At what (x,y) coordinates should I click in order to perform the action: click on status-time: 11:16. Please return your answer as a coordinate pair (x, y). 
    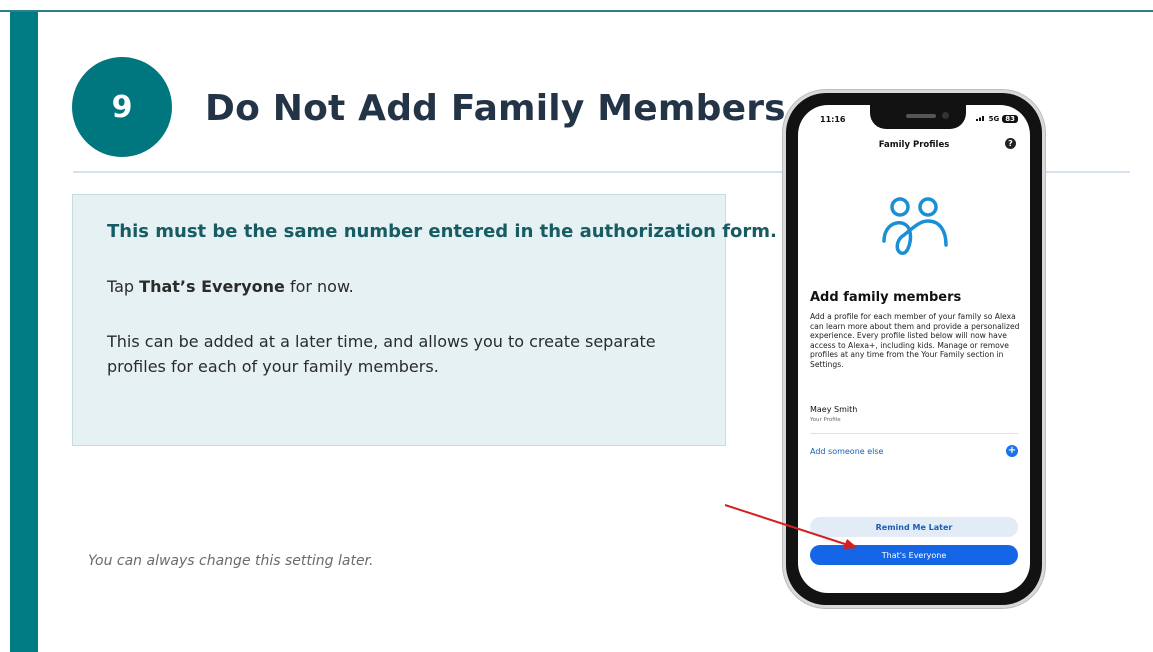
    Looking at the image, I should click on (833, 119).